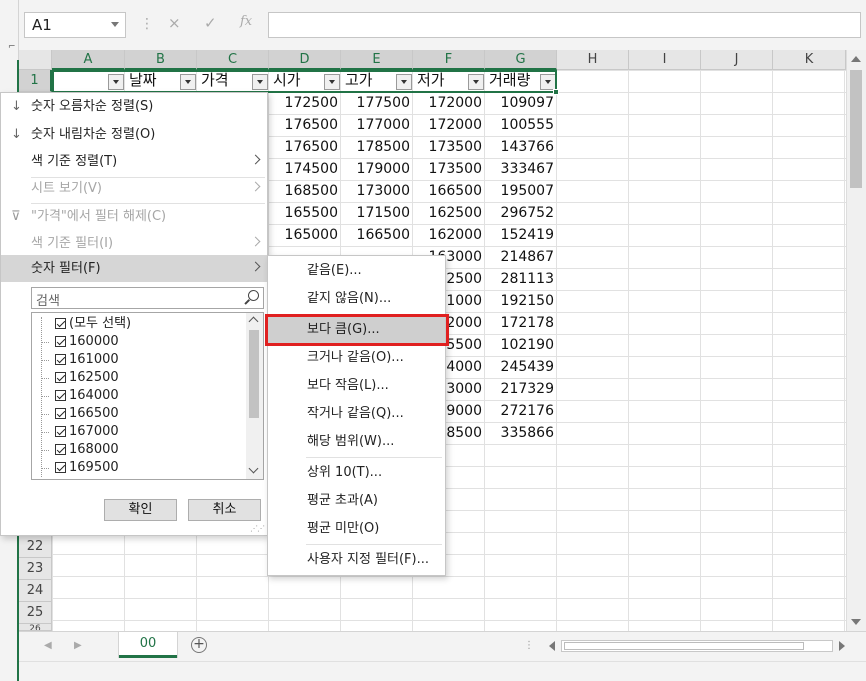 The width and height of the screenshot is (866, 681). I want to click on filter-dropdown-c, so click(260, 82).